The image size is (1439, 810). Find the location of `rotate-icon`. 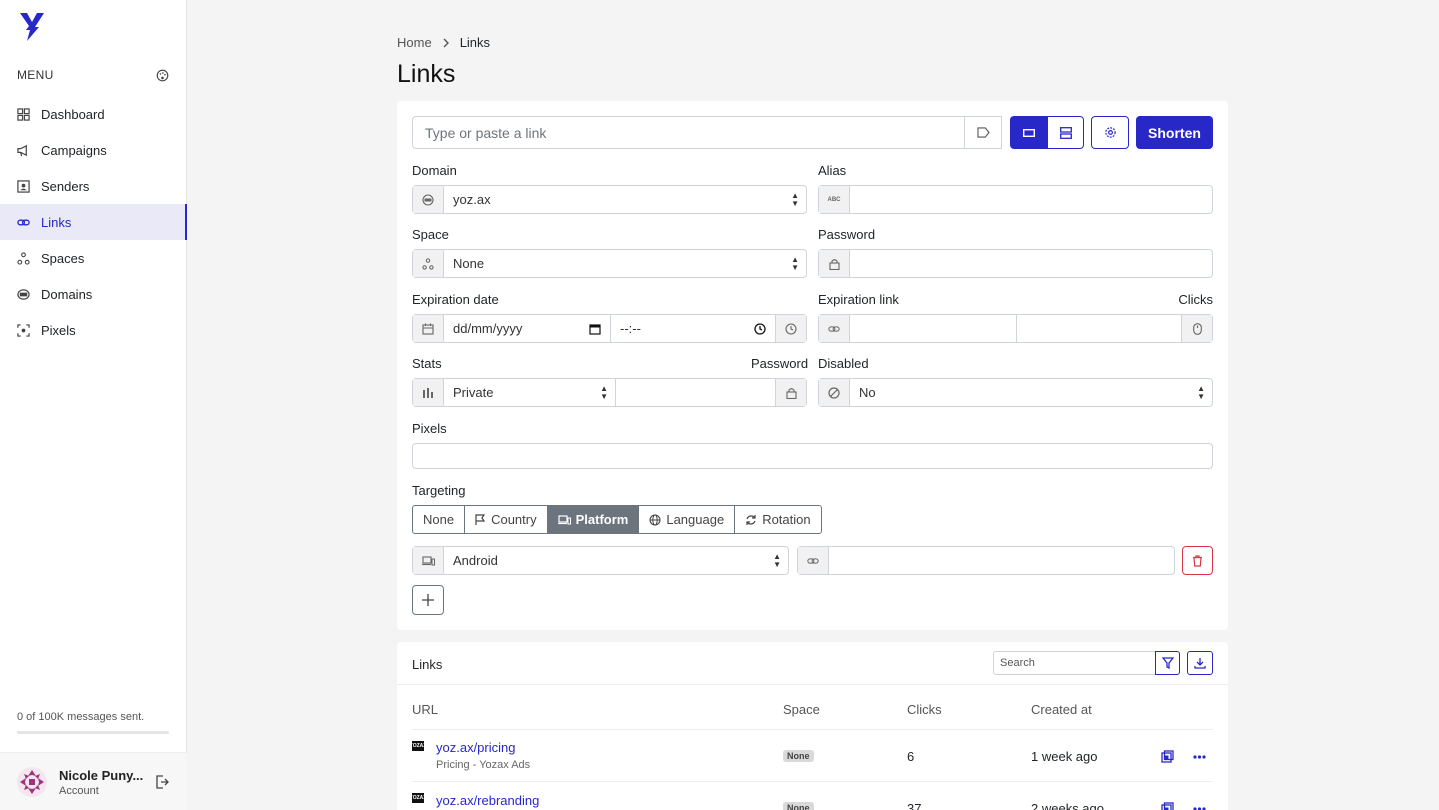

rotate-icon is located at coordinates (751, 519).